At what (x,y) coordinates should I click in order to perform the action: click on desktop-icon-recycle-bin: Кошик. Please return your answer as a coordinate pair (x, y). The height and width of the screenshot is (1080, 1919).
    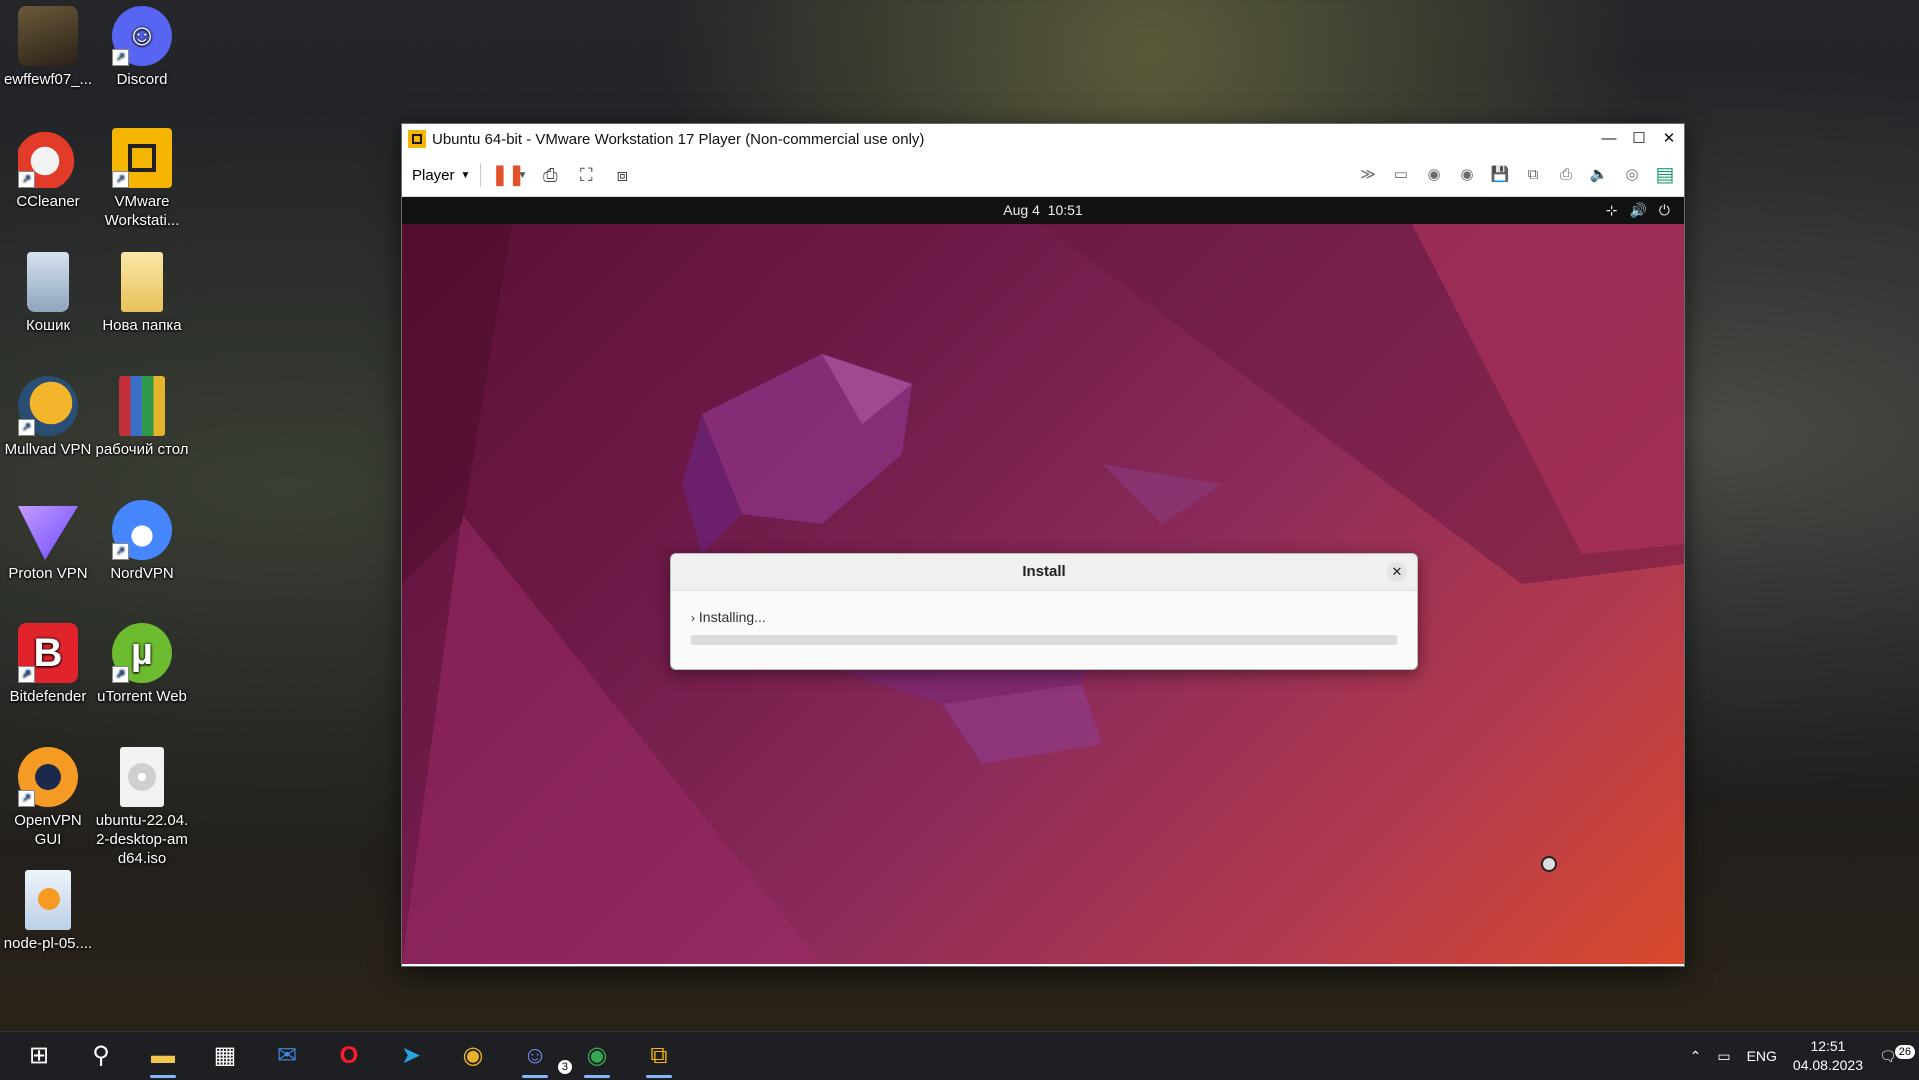
    Looking at the image, I should click on (48, 293).